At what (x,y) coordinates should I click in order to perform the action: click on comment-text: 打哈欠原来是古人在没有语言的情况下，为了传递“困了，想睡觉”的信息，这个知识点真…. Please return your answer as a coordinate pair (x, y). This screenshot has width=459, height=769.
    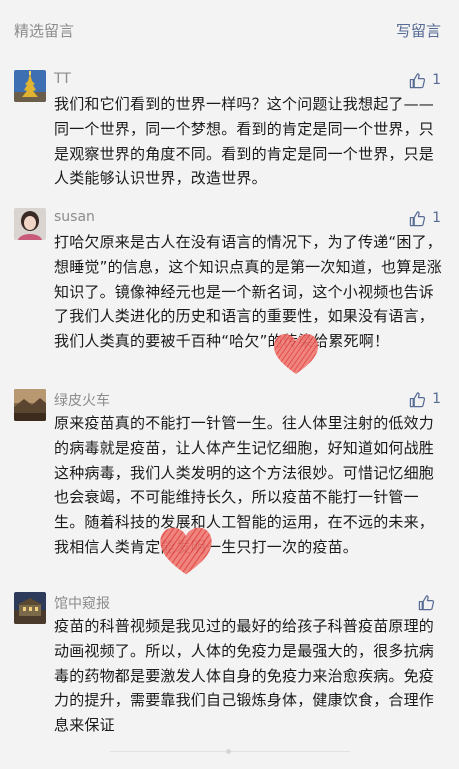
    Looking at the image, I should click on (248, 292).